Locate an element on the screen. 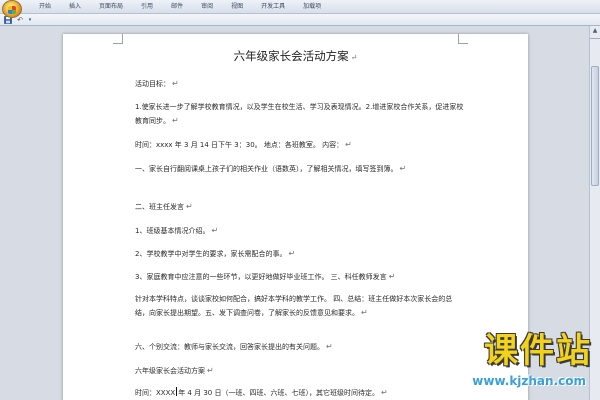 The image size is (600, 400). ribbon-tab-bar: 开始 插入 页面布局 引用 邮件 审阅 视图 开发工具 加载项 is located at coordinates (300, 9).